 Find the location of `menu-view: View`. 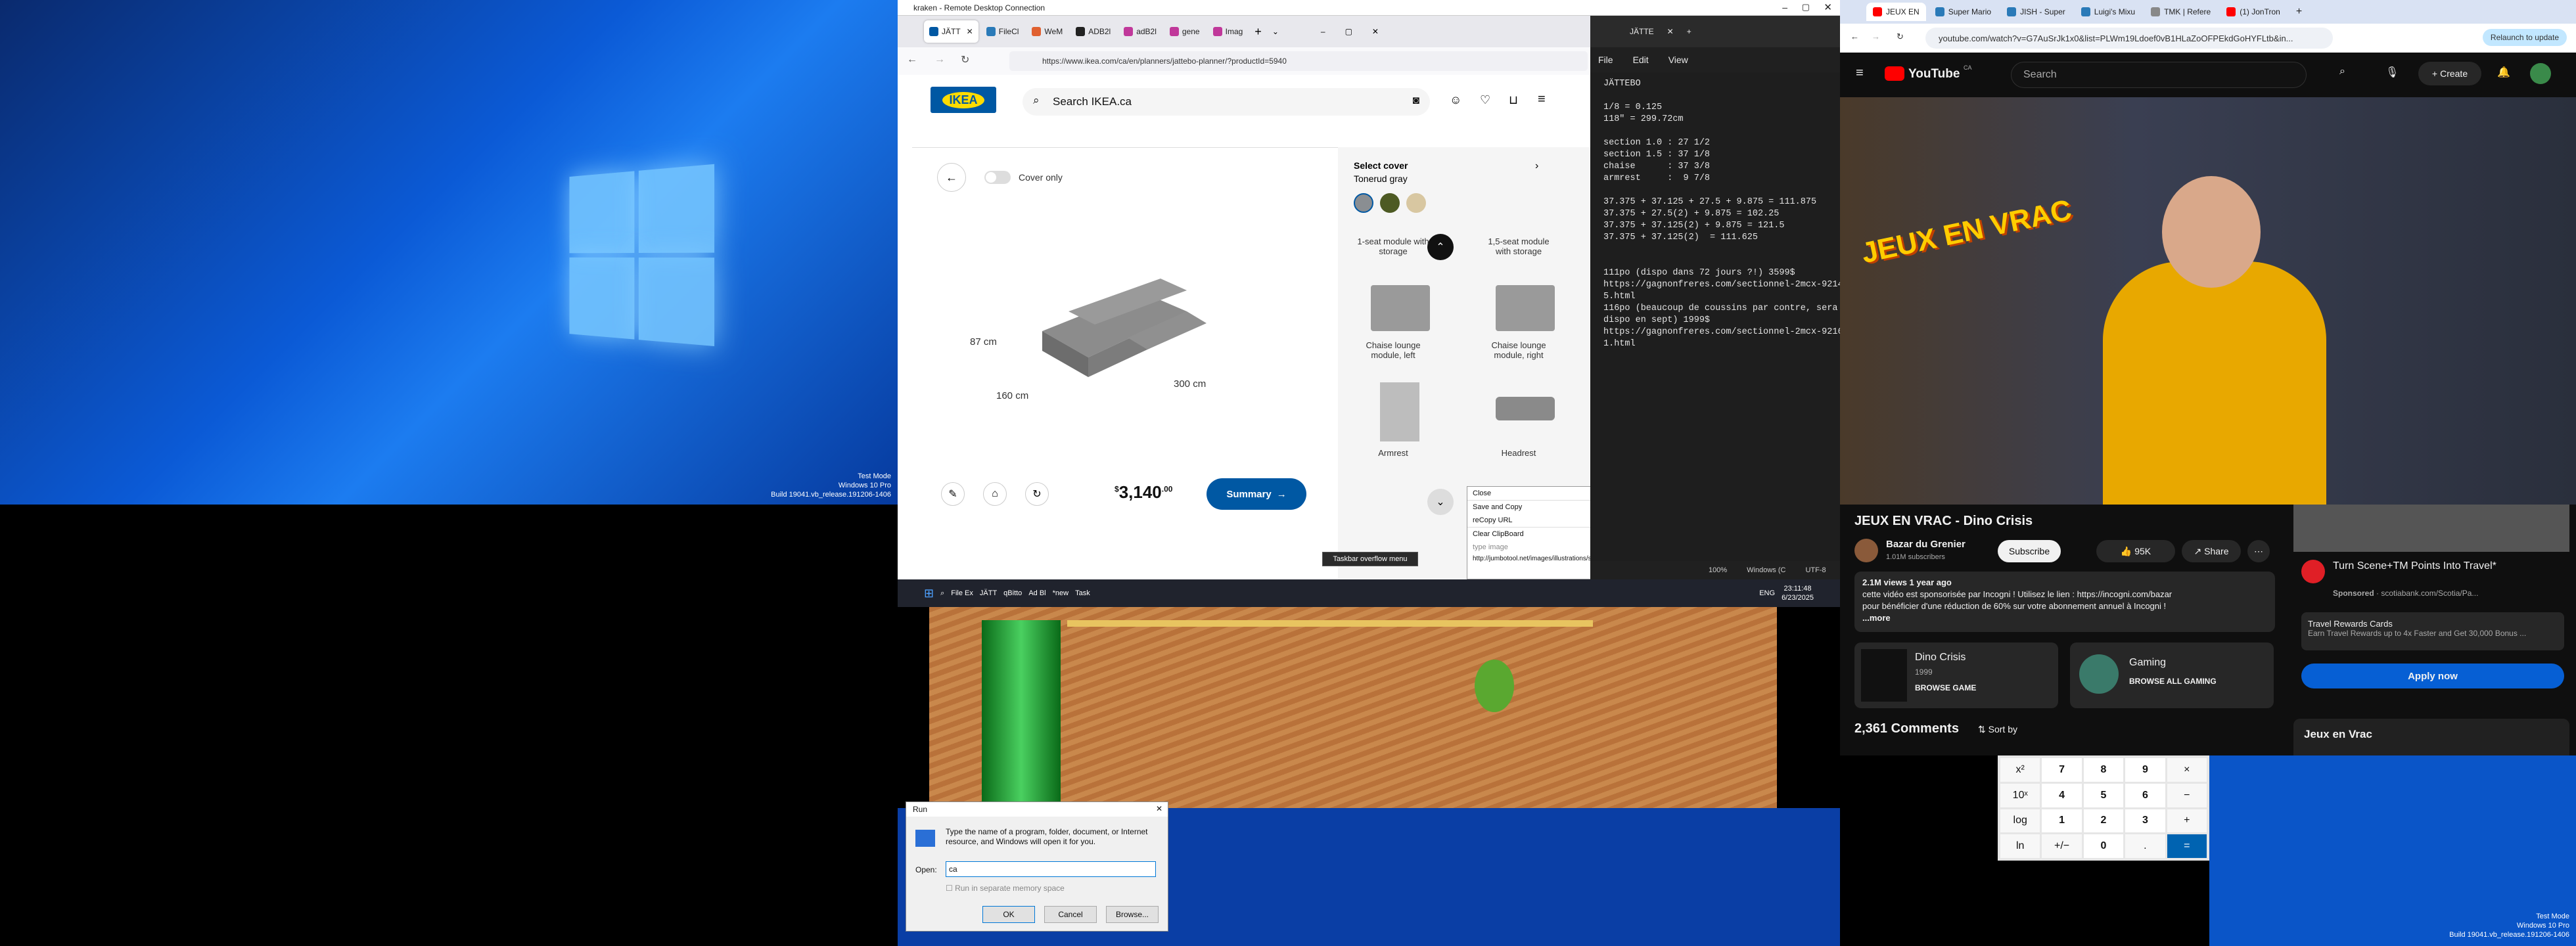

menu-view: View is located at coordinates (1678, 60).